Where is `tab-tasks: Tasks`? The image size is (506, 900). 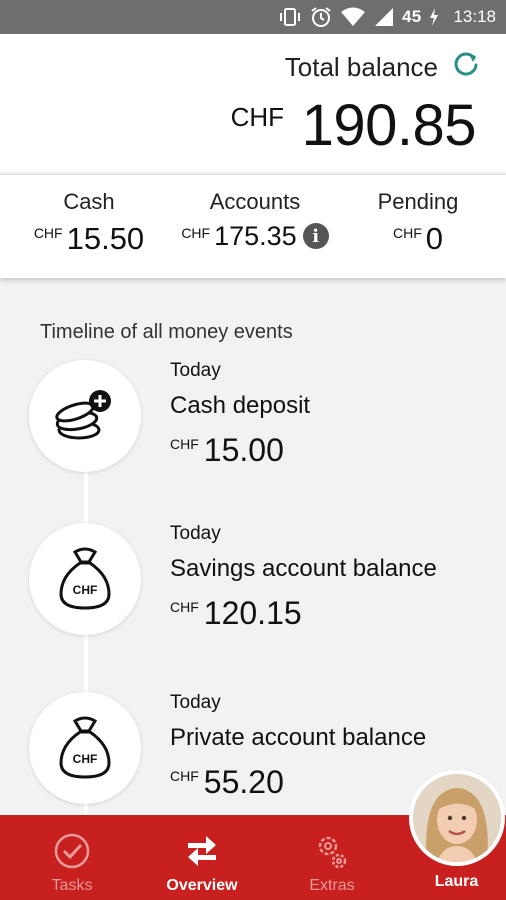 tab-tasks: Tasks is located at coordinates (72, 857).